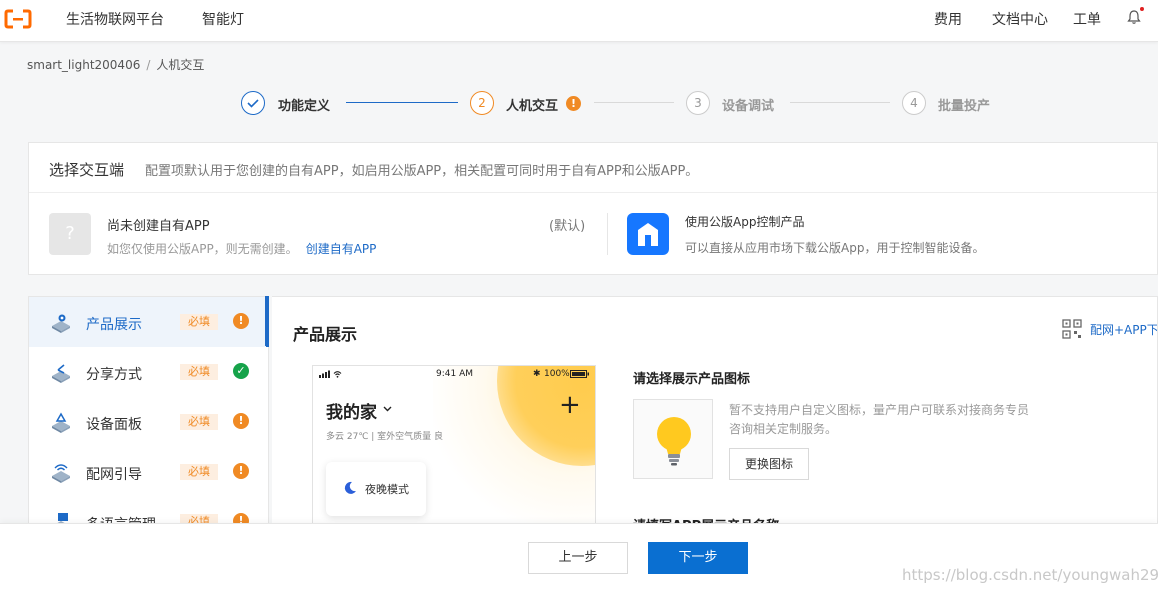  I want to click on sidebar-item-share: 分享方式 必填 ✓, so click(149, 372).